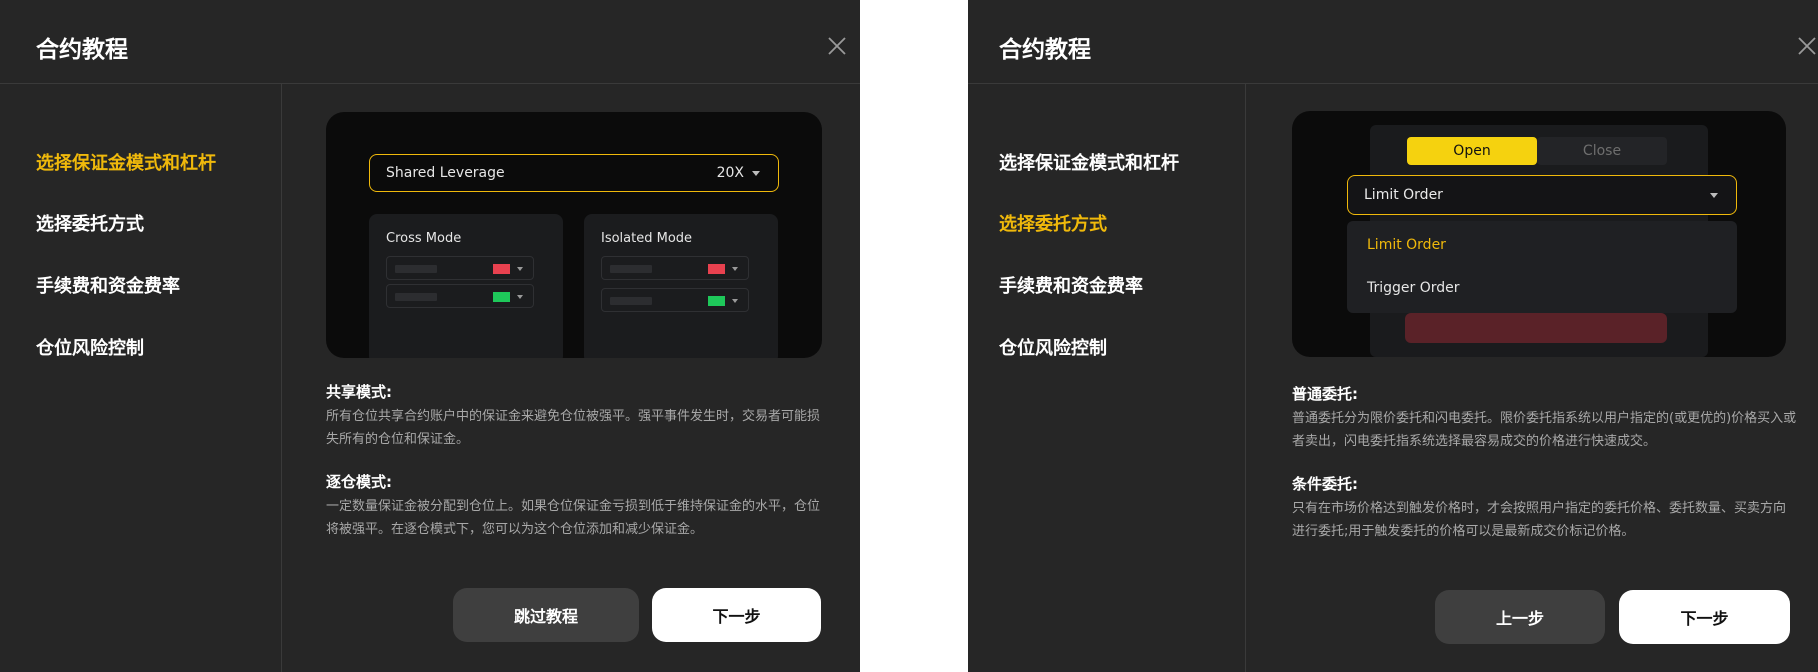 This screenshot has width=1818, height=672. What do you see at coordinates (574, 173) in the screenshot?
I see `shared-leverage-select: Shared Leverage 20X` at bounding box center [574, 173].